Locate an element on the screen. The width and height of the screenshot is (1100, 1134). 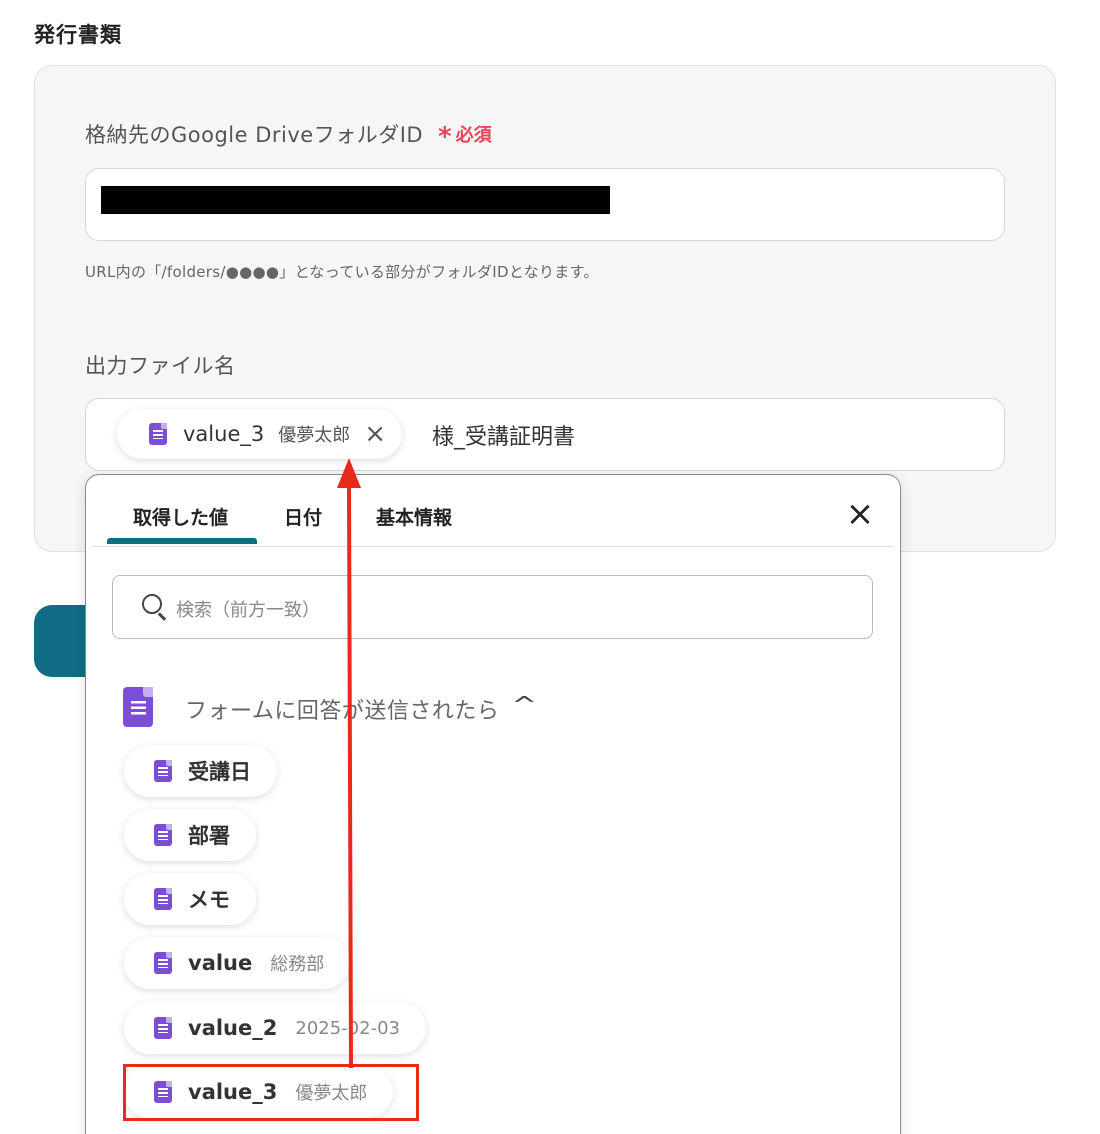
chevron-up-icon: ^ is located at coordinates (524, 705).